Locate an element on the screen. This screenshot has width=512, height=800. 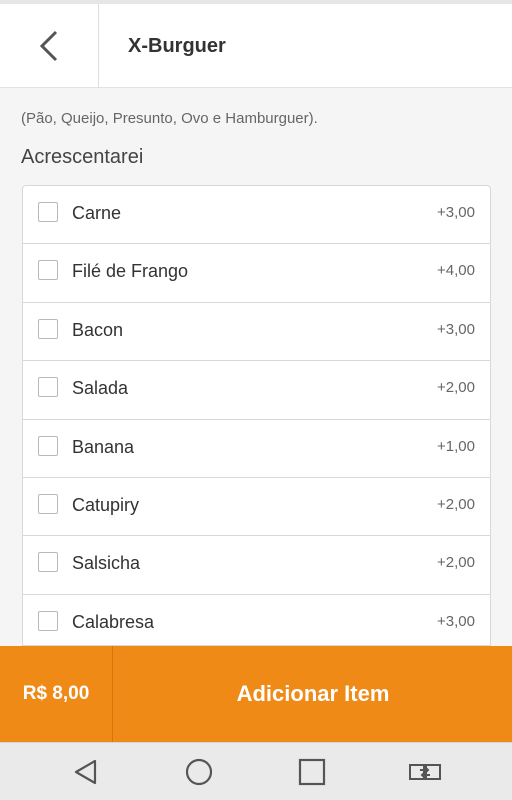
nav-recents-button is located at coordinates (312, 771).